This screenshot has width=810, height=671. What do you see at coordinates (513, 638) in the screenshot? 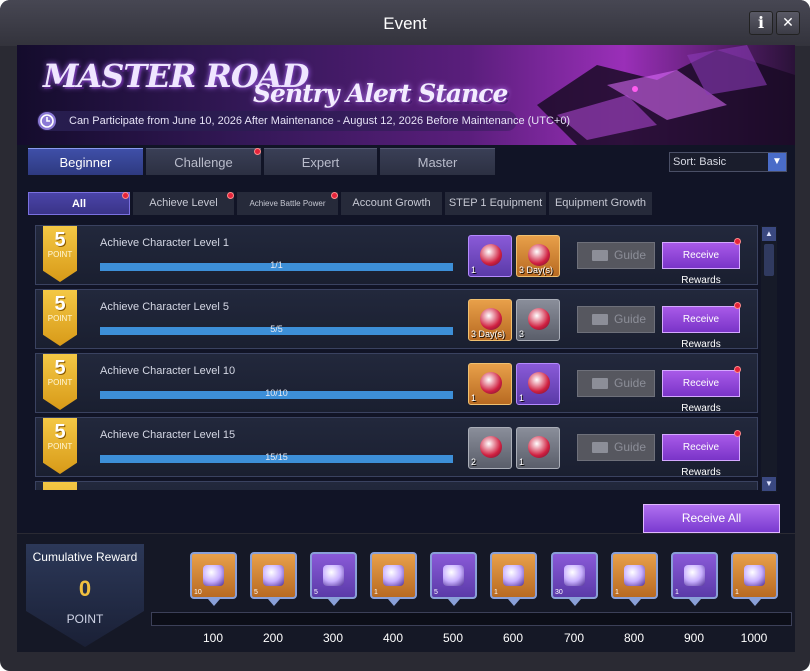
I see `milestone-label: 600` at bounding box center [513, 638].